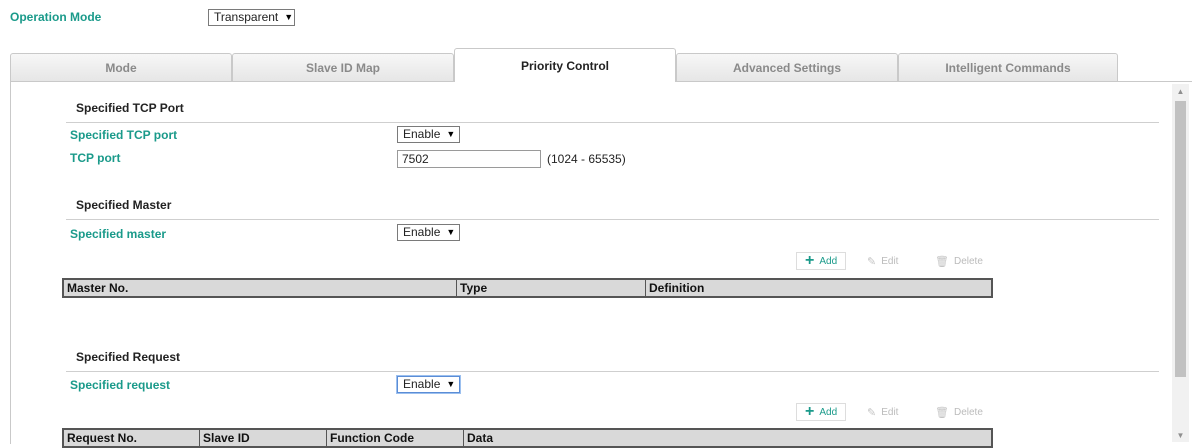 Image resolution: width=1192 pixels, height=448 pixels. I want to click on scrollbar-thumb, so click(1180, 239).